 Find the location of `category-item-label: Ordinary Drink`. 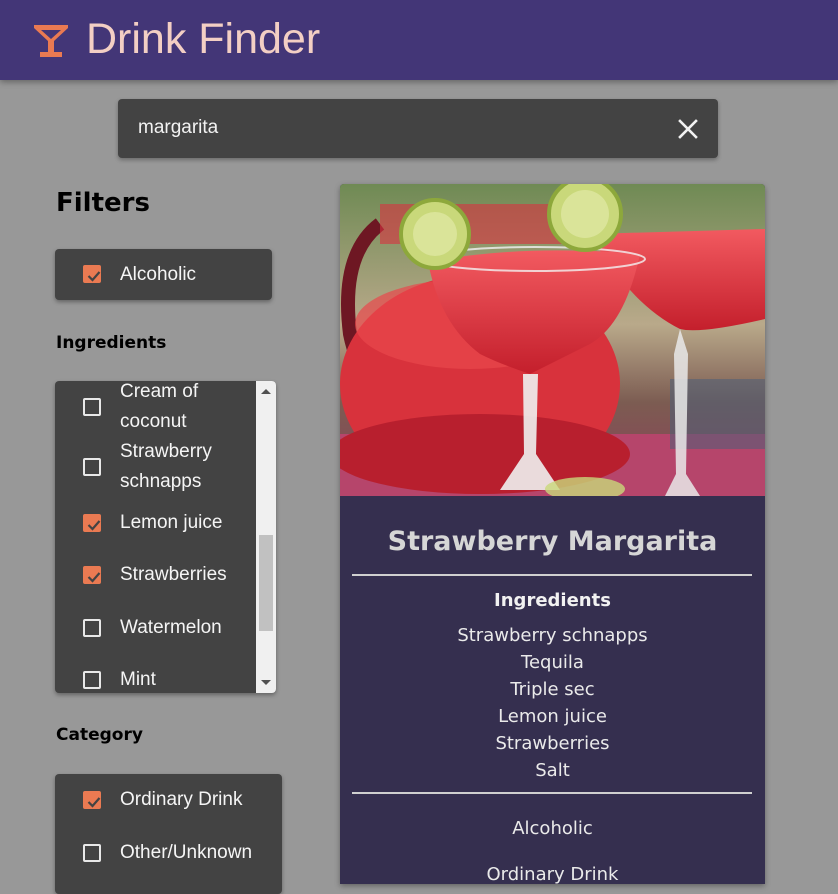

category-item-label: Ordinary Drink is located at coordinates (181, 799).